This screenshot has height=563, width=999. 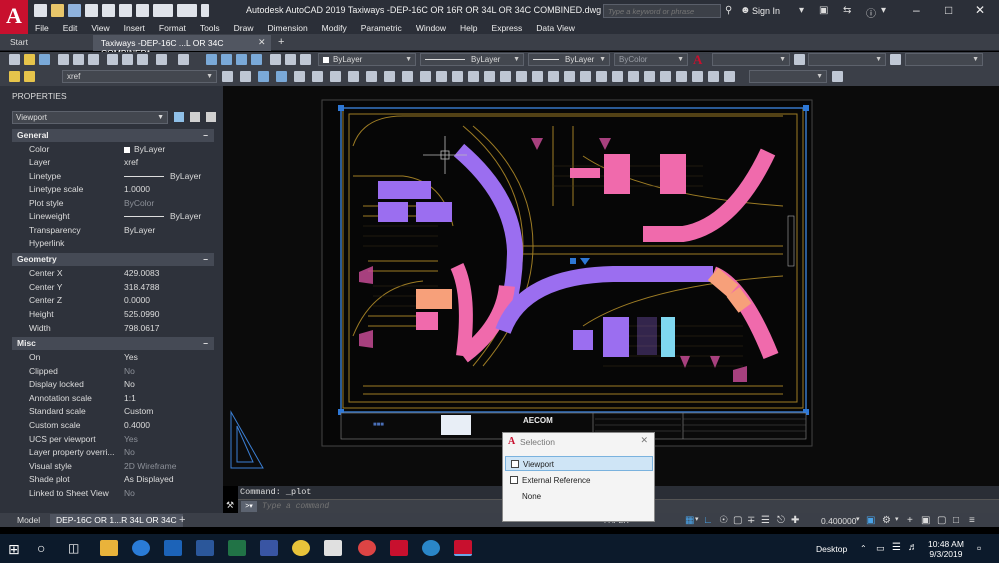 What do you see at coordinates (90, 117) in the screenshot?
I see `object-type-select: Viewport ▼` at bounding box center [90, 117].